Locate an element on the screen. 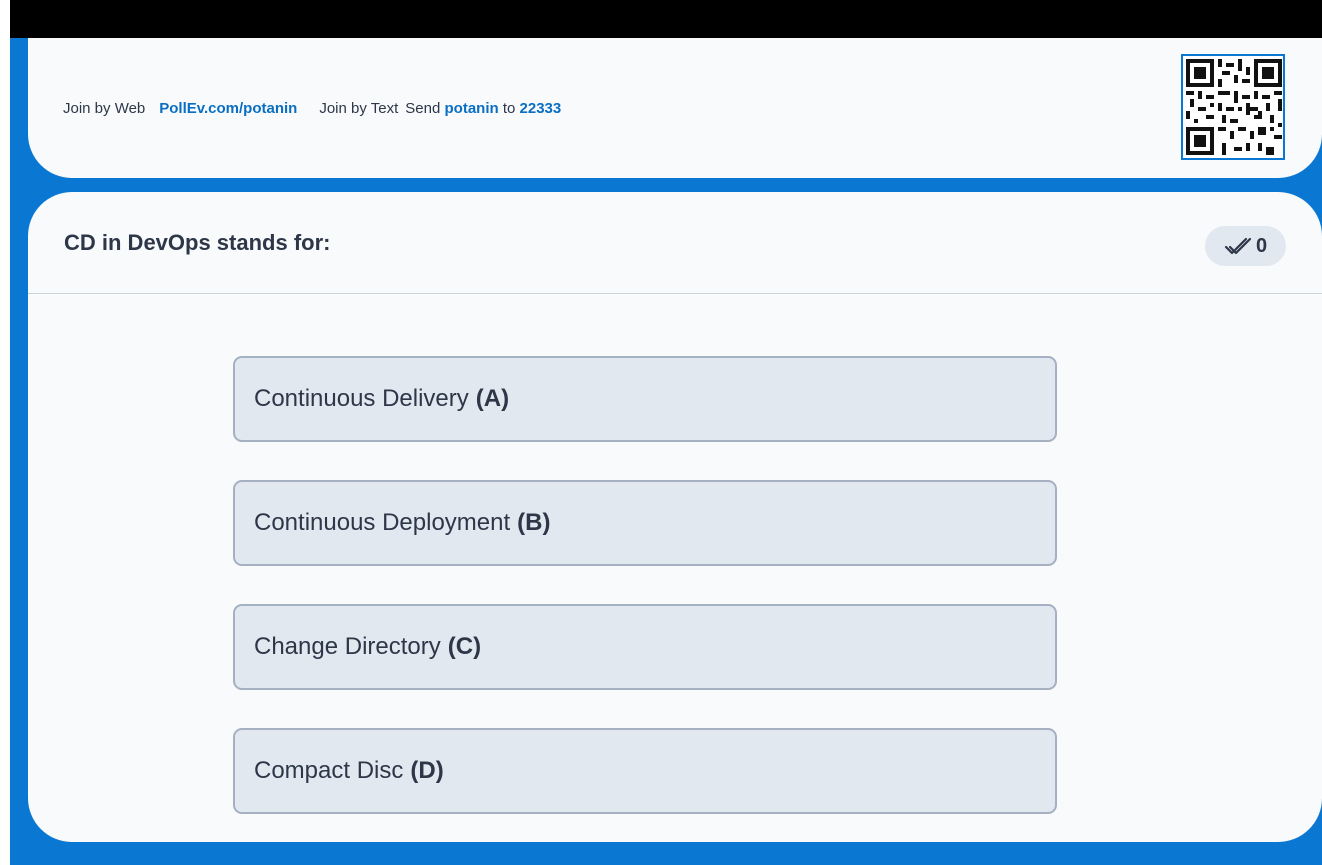 The image size is (1322, 865). option-letter: (A) is located at coordinates (492, 398).